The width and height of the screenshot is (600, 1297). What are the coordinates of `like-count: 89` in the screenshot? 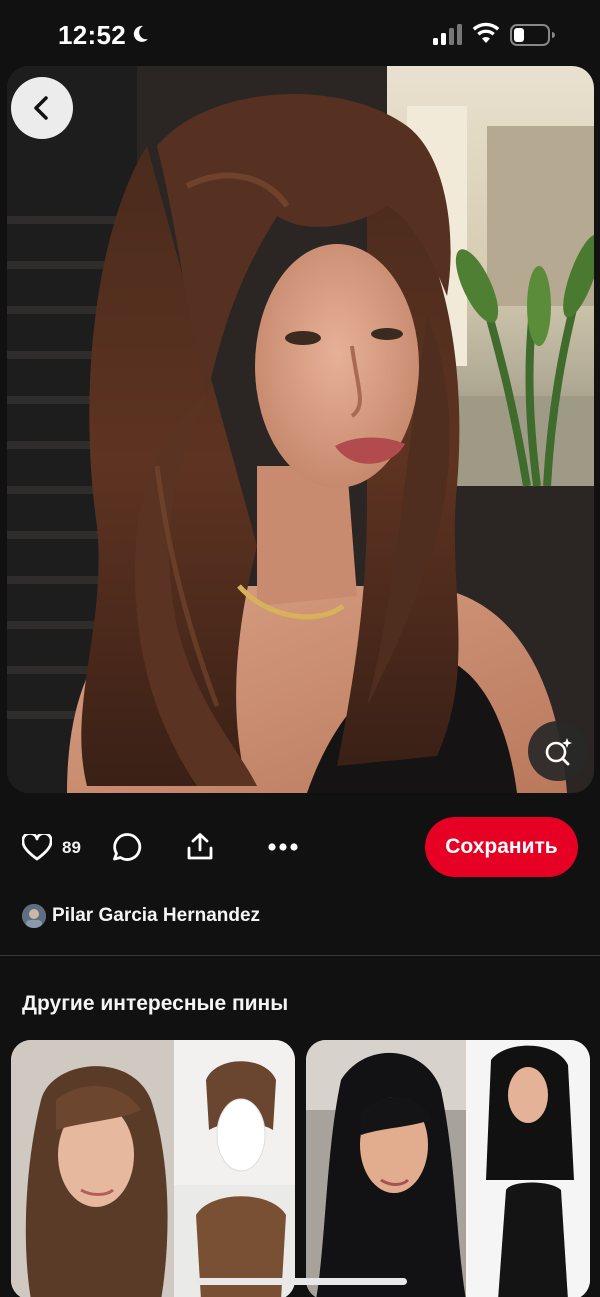 It's located at (71, 847).